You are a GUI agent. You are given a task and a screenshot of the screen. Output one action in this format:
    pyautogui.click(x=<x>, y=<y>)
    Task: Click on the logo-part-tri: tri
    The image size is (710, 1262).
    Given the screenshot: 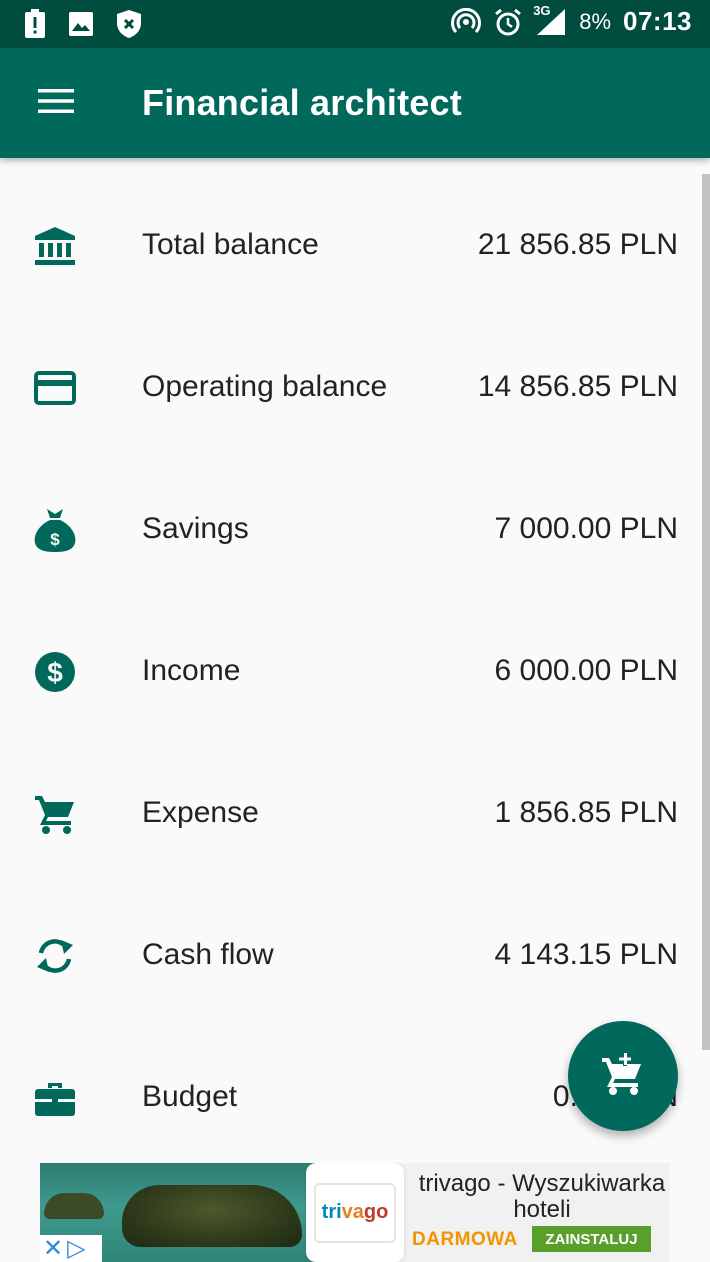 What is the action you would take?
    pyautogui.click(x=331, y=1212)
    